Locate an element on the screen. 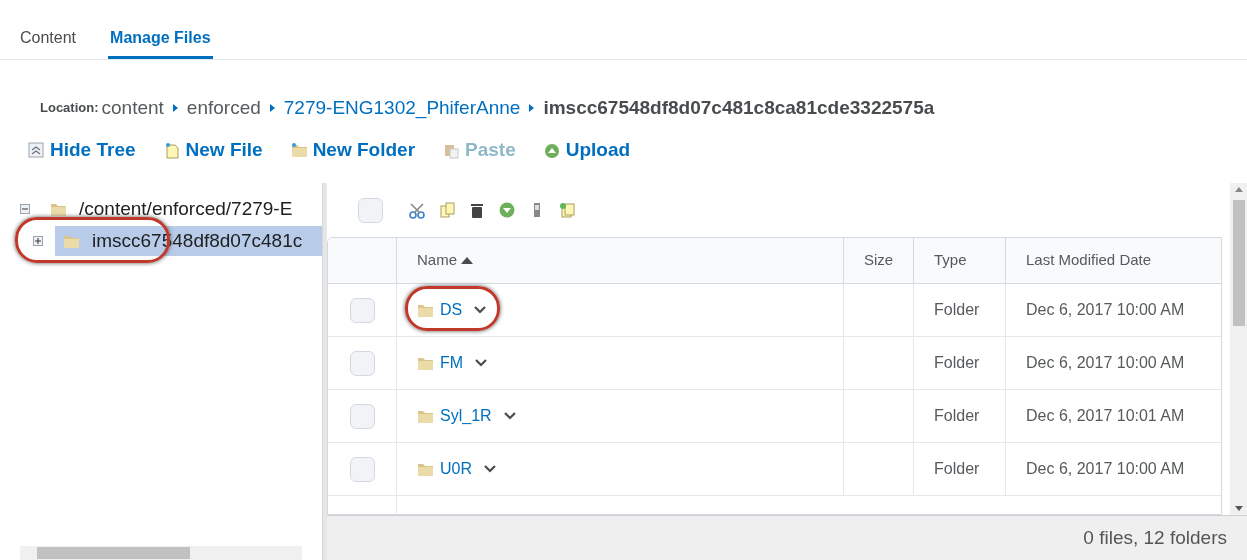  column-header: Last Modified Date is located at coordinates (1113, 260).